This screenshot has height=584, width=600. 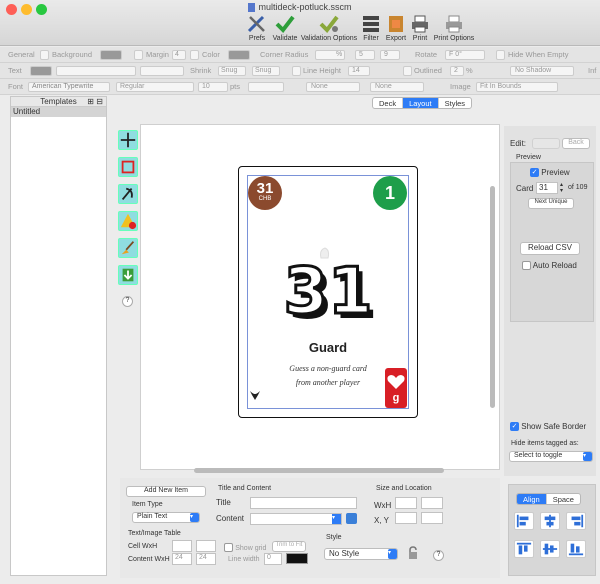 What do you see at coordinates (500, 55) in the screenshot?
I see `hide-when-empty-checkbox` at bounding box center [500, 55].